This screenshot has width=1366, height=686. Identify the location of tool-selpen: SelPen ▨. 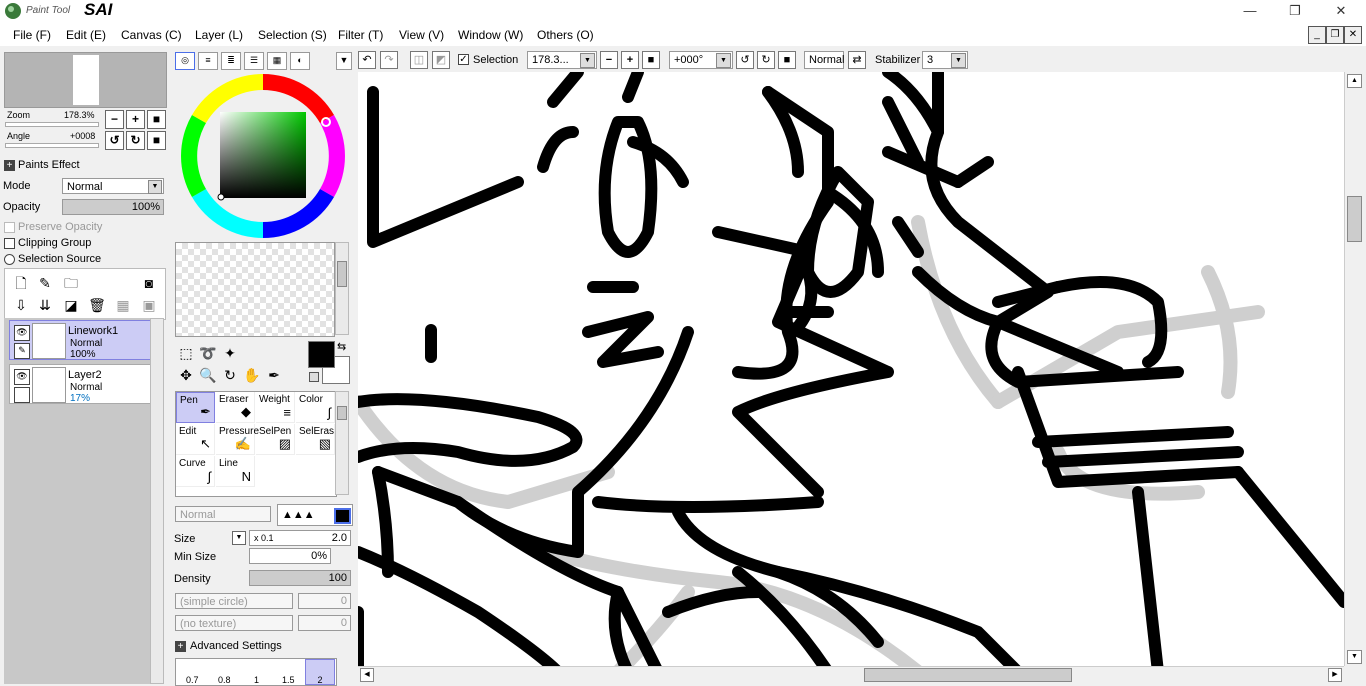
(275, 439).